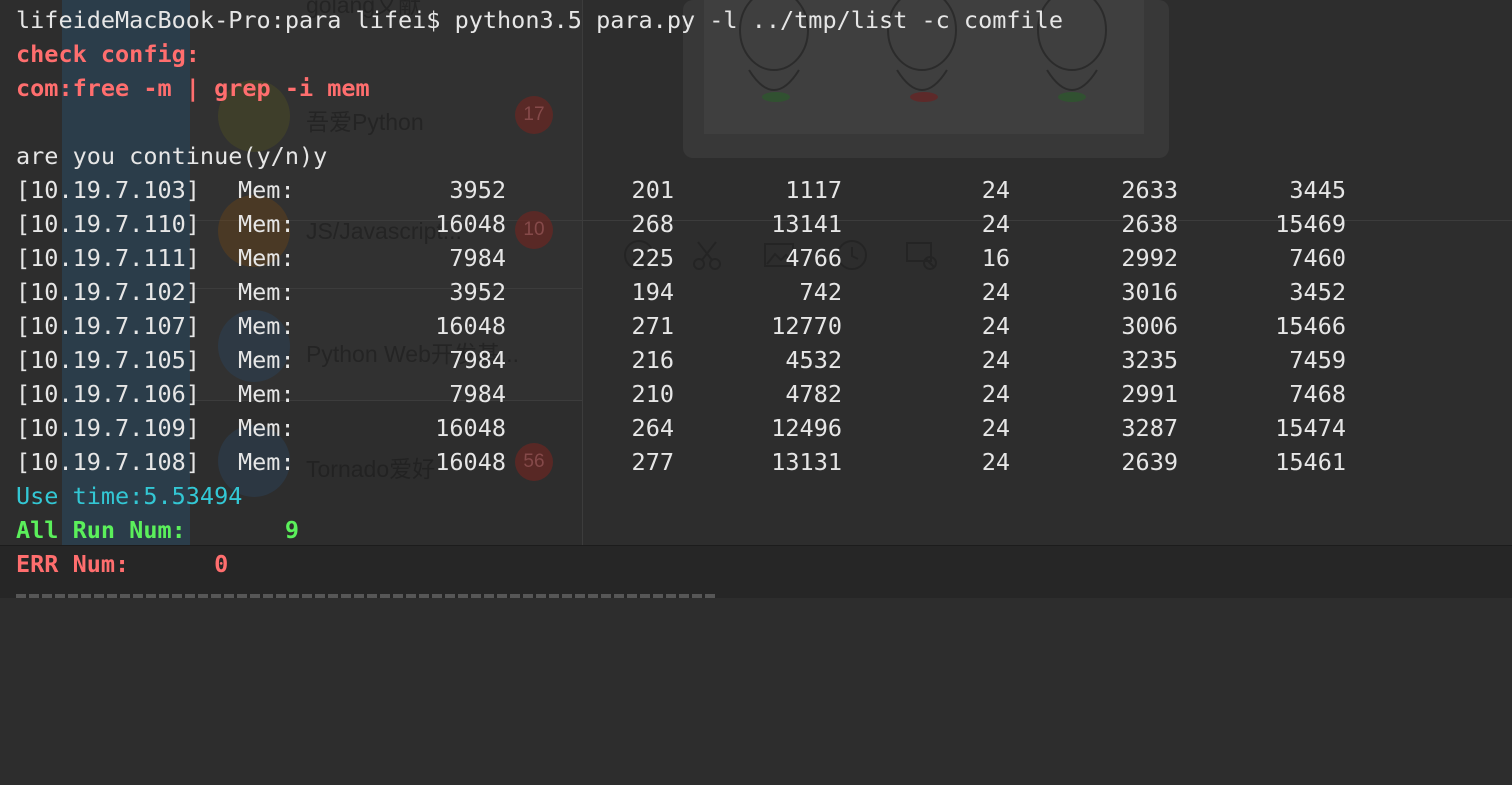 The width and height of the screenshot is (1512, 785). Describe the element at coordinates (1317, 190) in the screenshot. I see `mem-available: 3445` at that location.